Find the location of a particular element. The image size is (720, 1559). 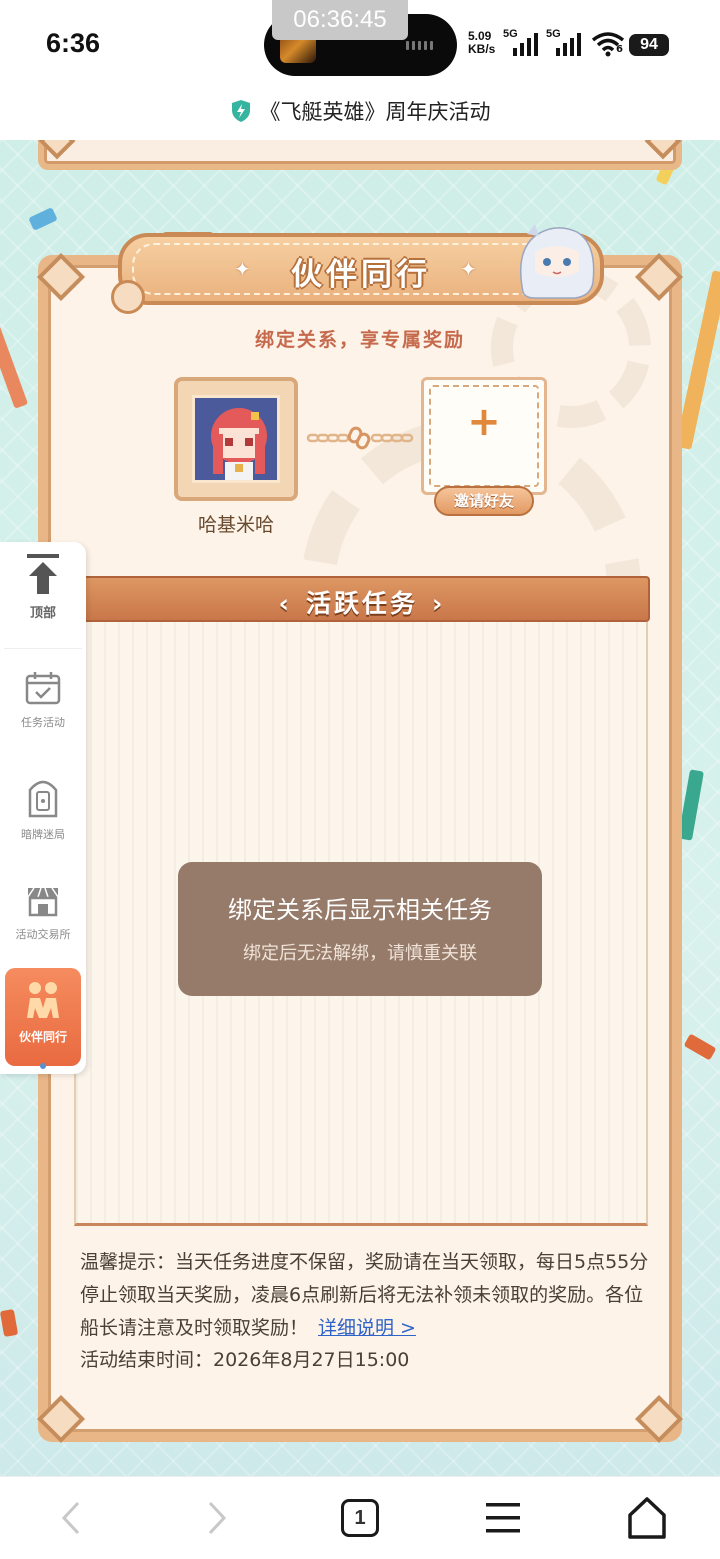

side-nav-label: 伙伴同行 is located at coordinates (42, 1037).